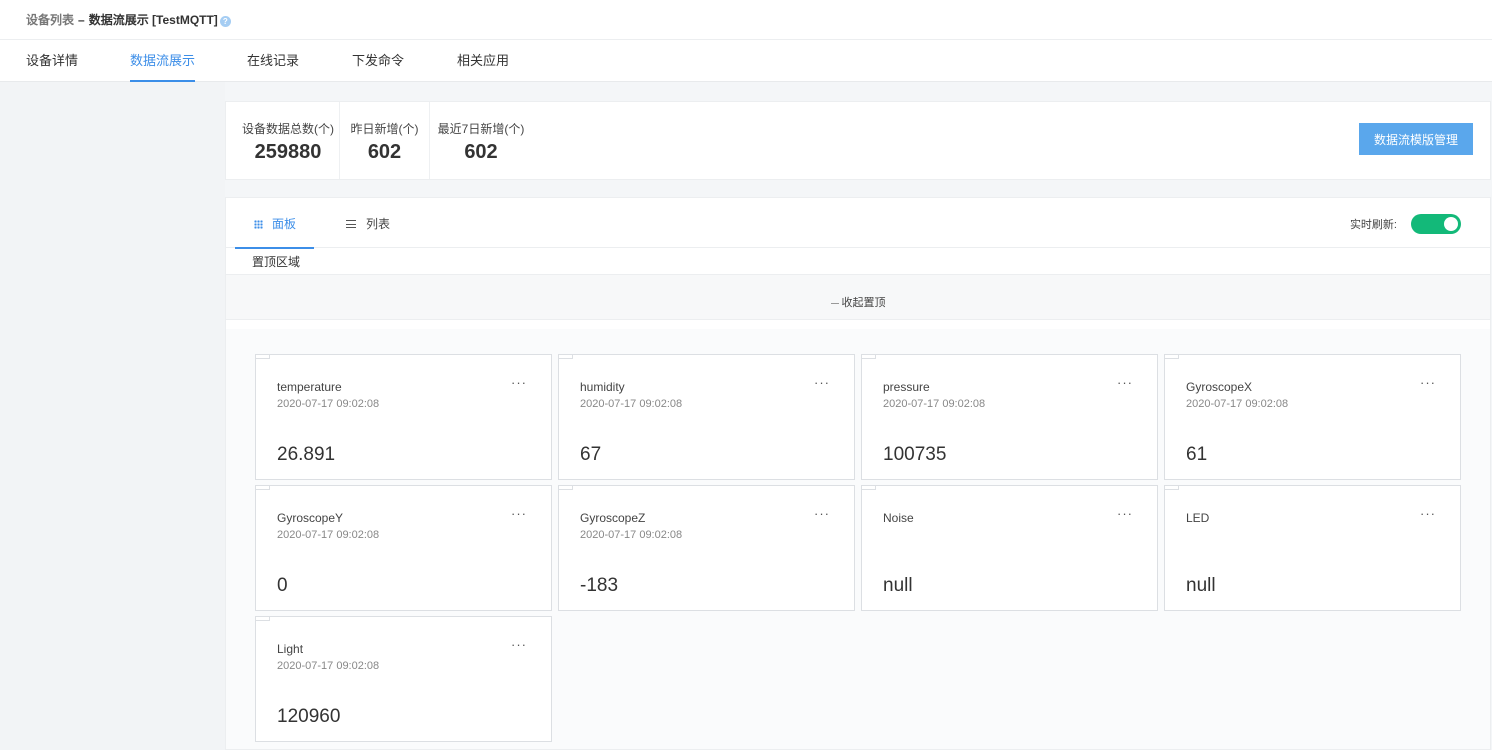  What do you see at coordinates (163, 61) in the screenshot?
I see `tab-datastream: 数据流展示` at bounding box center [163, 61].